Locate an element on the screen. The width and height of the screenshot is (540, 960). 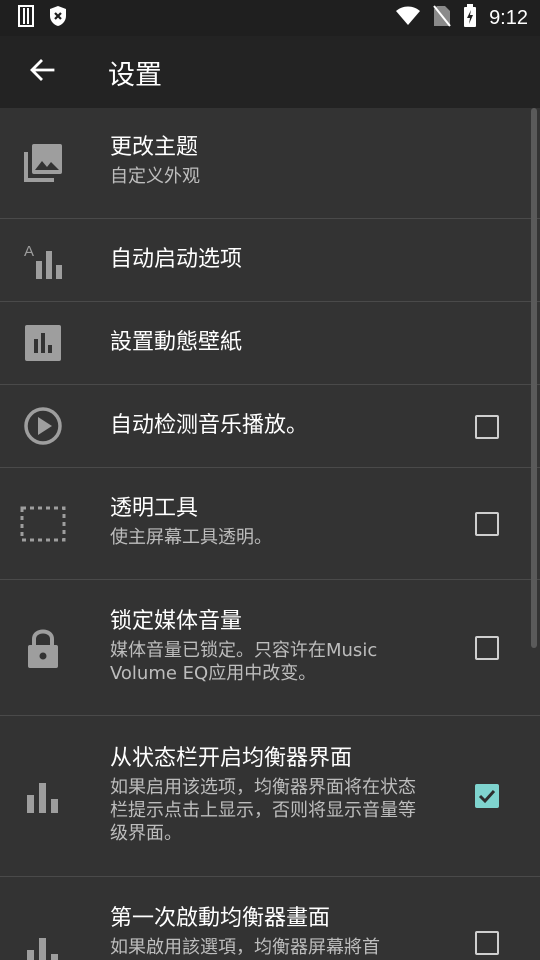
setting-title: 更改主题 is located at coordinates (154, 147).